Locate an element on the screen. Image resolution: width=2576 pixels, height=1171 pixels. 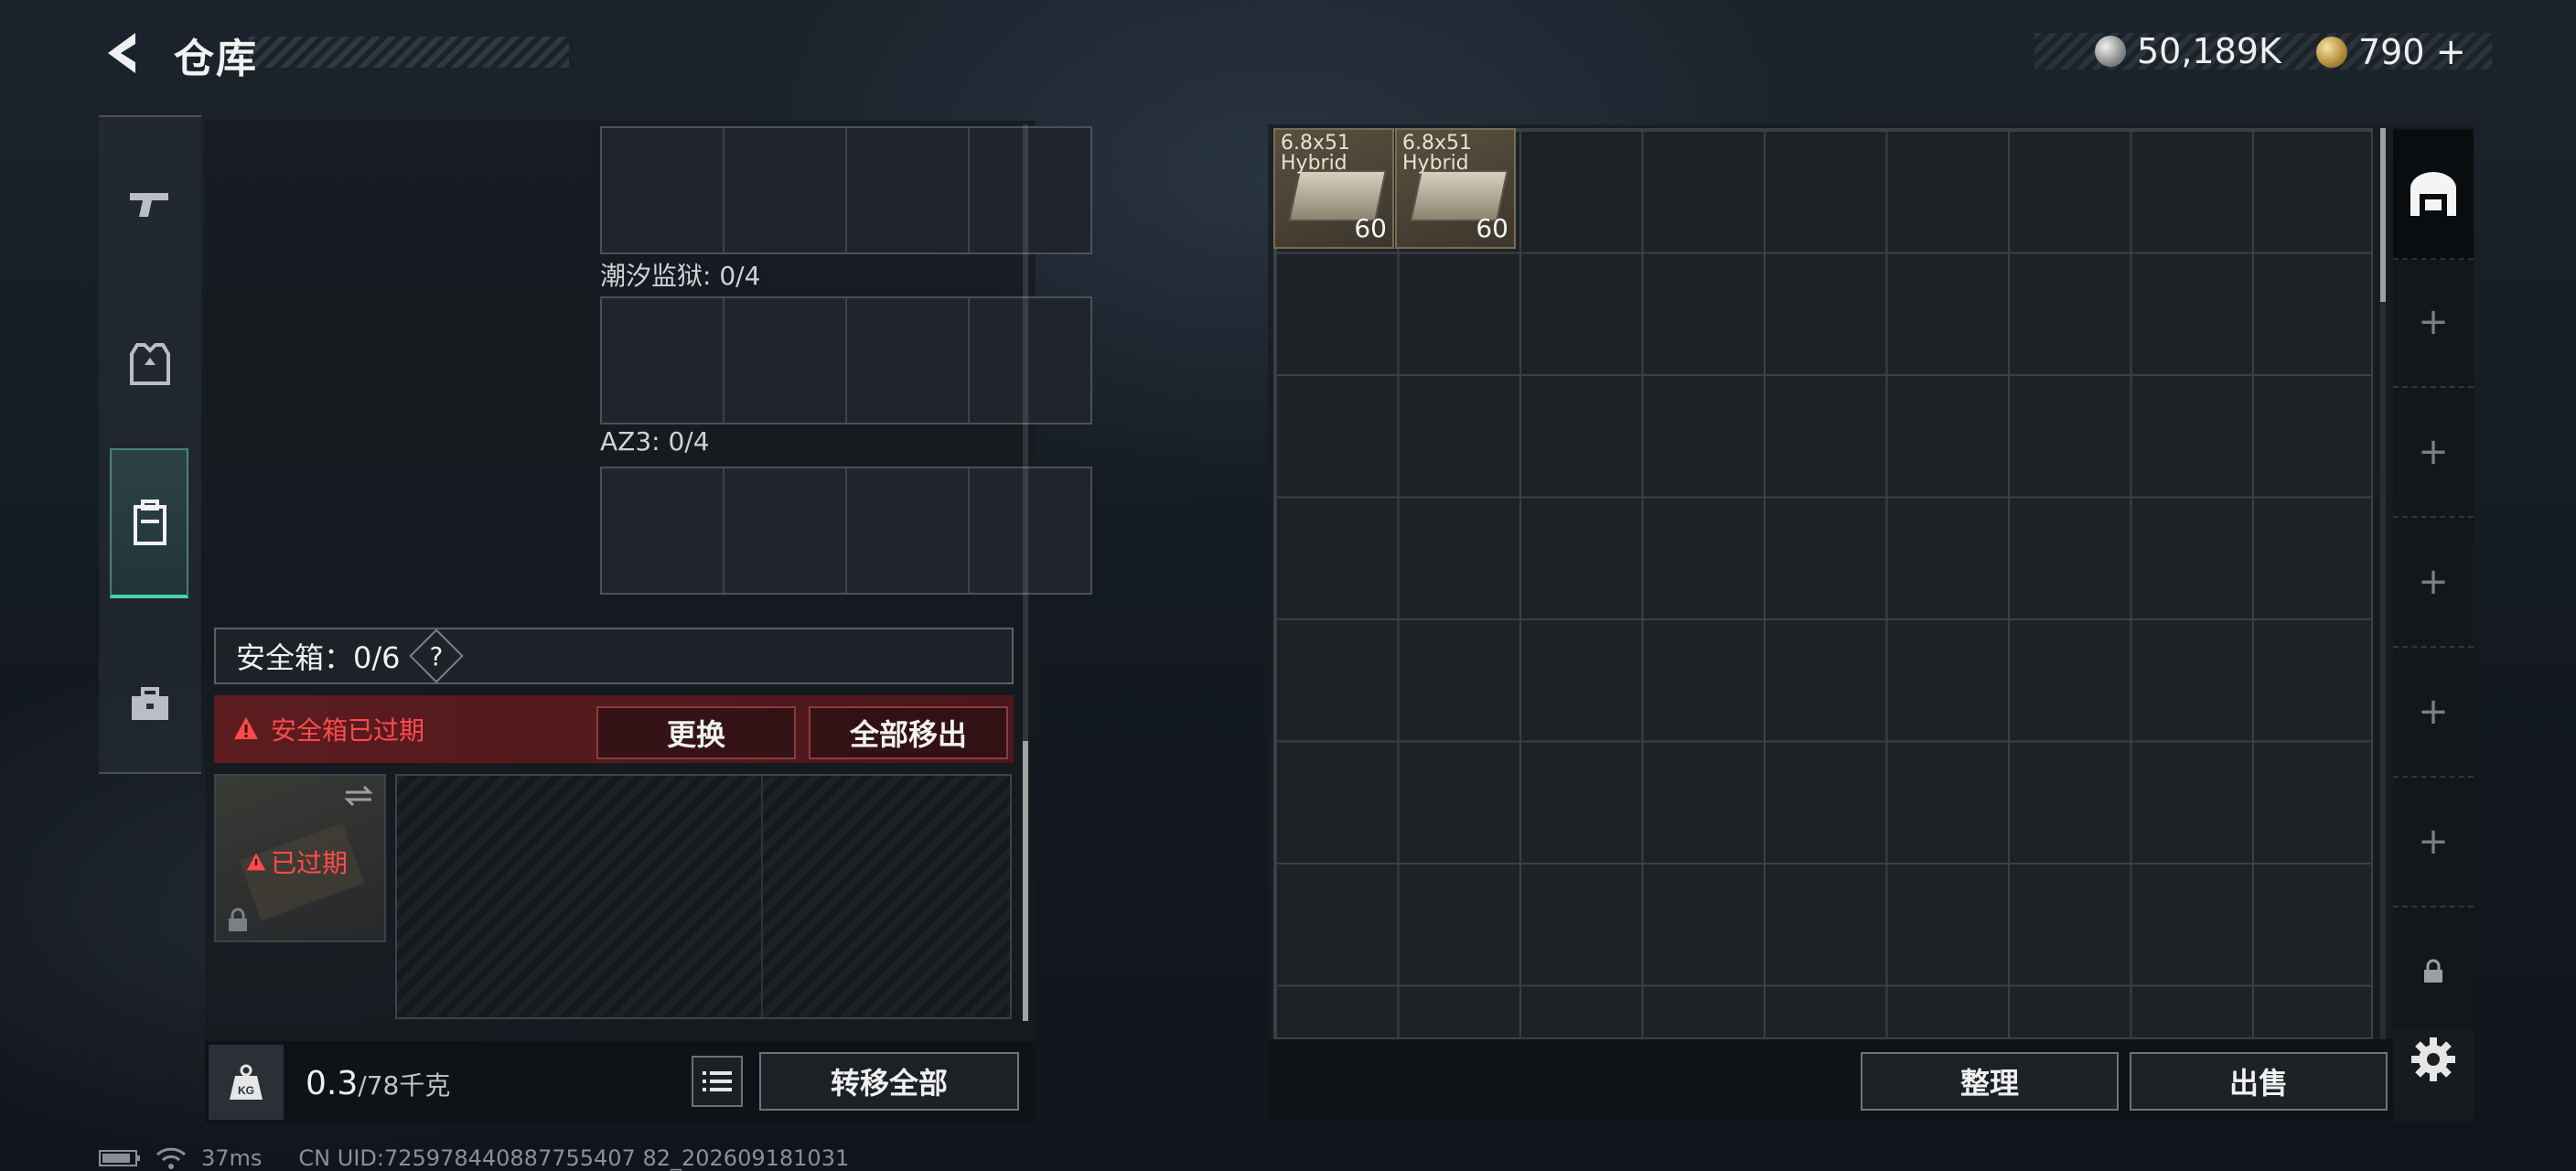
back-button is located at coordinates (123, 53).